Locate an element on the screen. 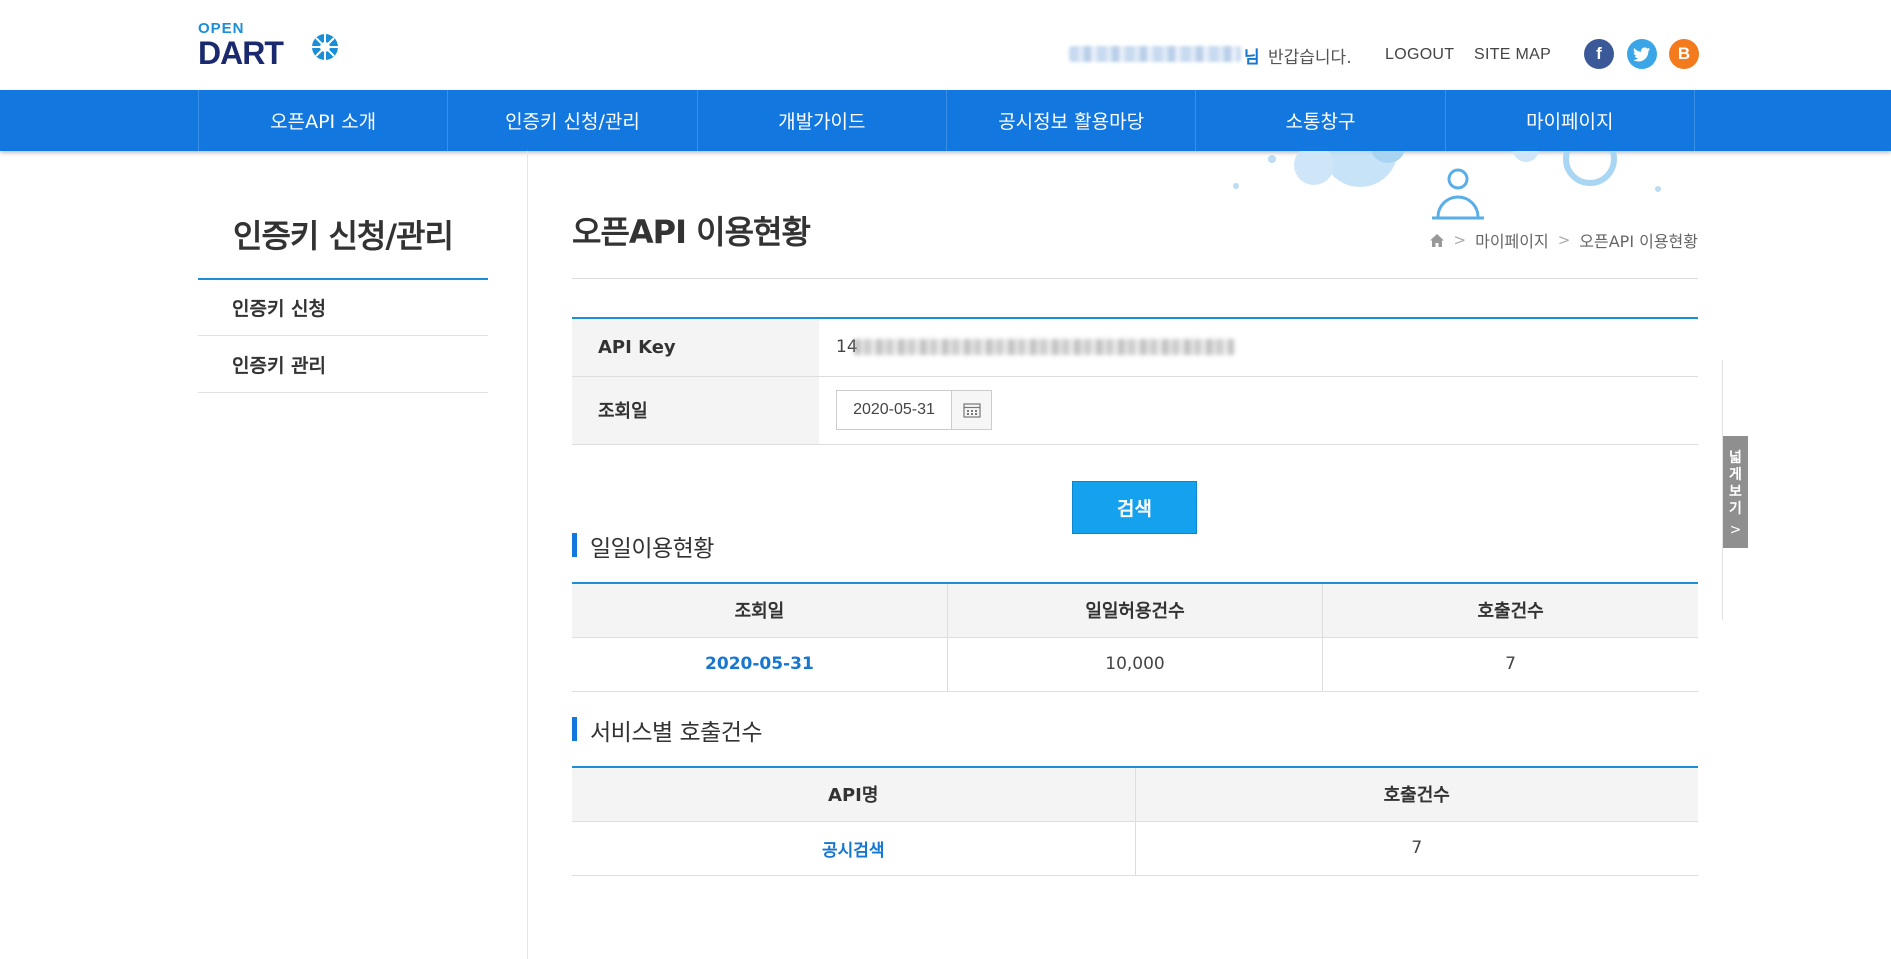 This screenshot has width=1891, height=959. api-name-link: 공시검색 is located at coordinates (853, 851).